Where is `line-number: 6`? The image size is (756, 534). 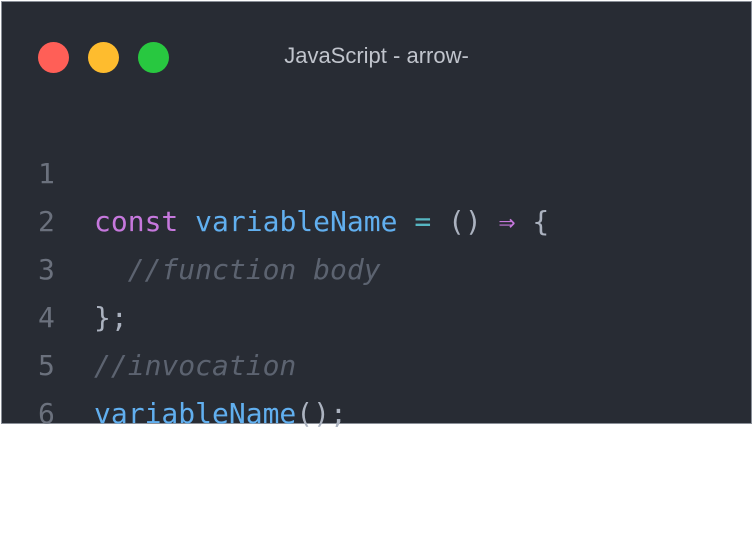
line-number: 6 is located at coordinates (46, 413).